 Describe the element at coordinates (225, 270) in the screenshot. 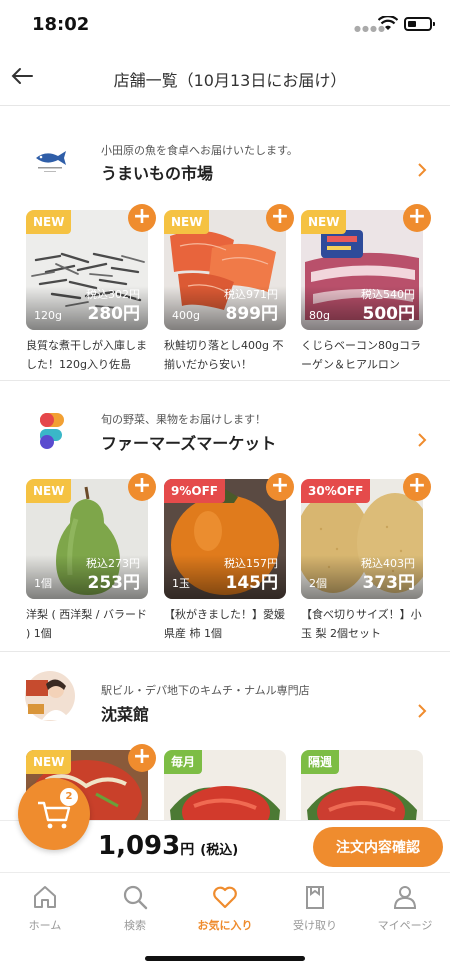

I see `product-photo-salmon: NEW 400g 税込971円 899円` at that location.